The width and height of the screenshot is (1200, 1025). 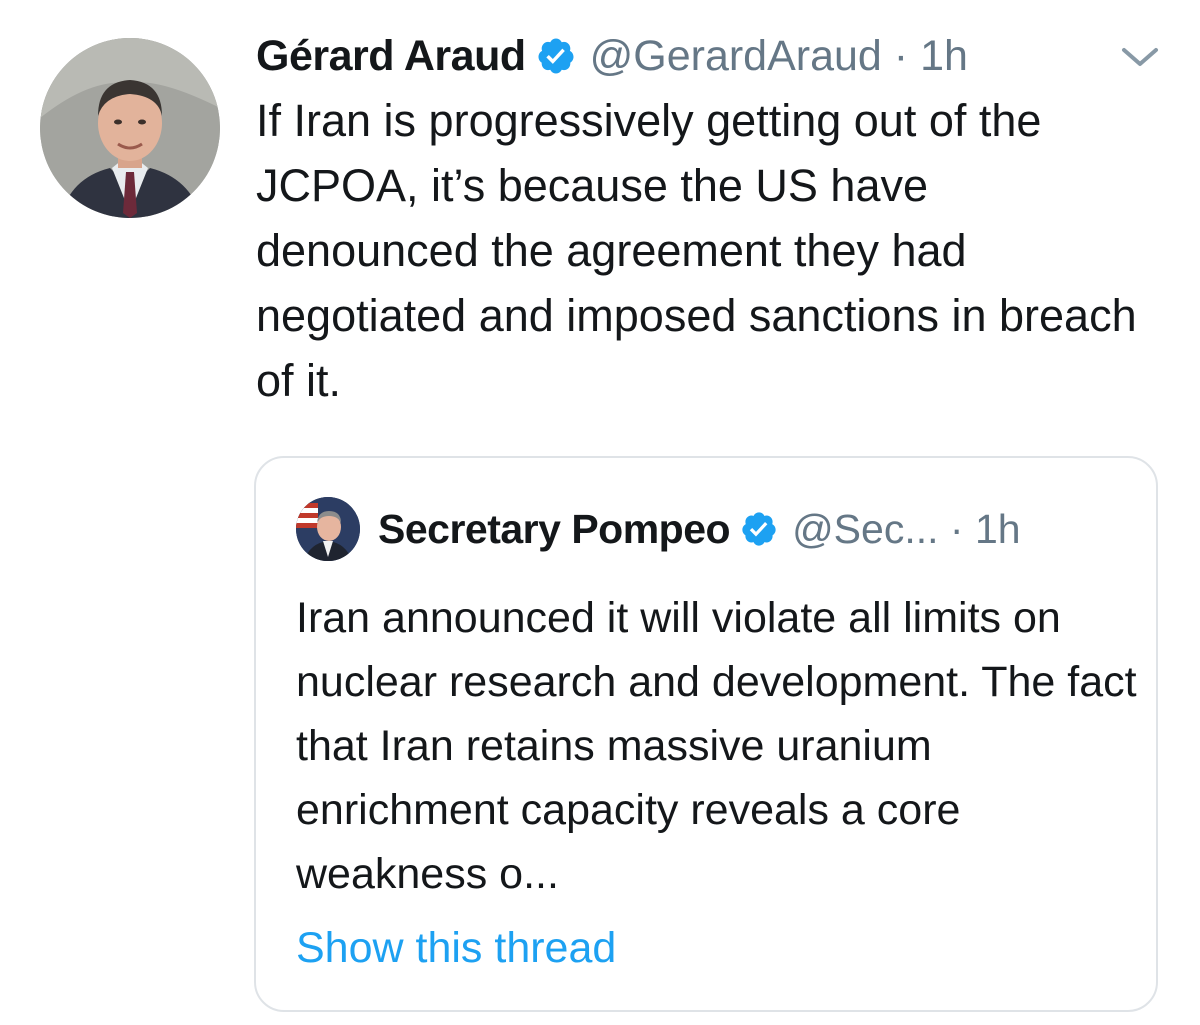 What do you see at coordinates (1140, 57) in the screenshot?
I see `chevron-down-icon` at bounding box center [1140, 57].